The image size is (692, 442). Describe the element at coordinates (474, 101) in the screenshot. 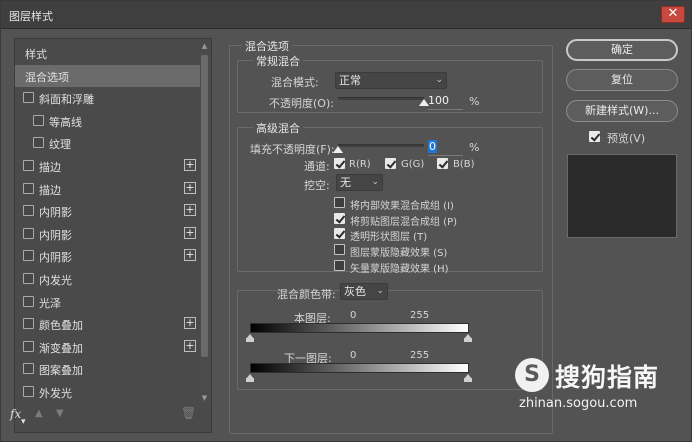

I see `opacity-unit: %` at that location.